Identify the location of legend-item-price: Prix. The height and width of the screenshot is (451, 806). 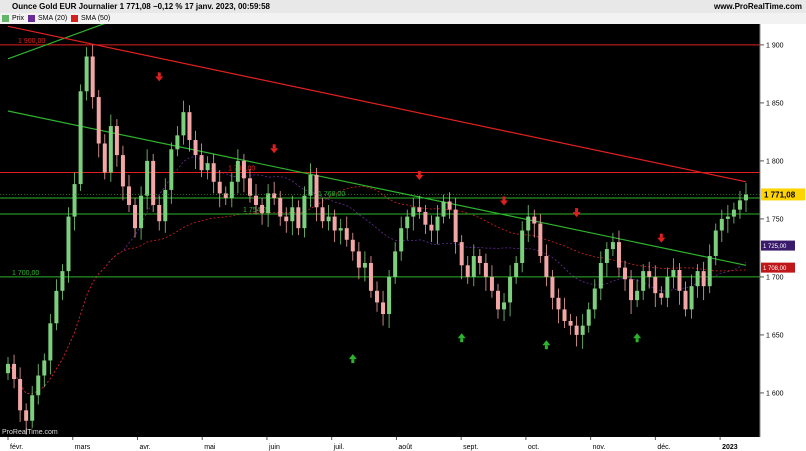
(13, 18).